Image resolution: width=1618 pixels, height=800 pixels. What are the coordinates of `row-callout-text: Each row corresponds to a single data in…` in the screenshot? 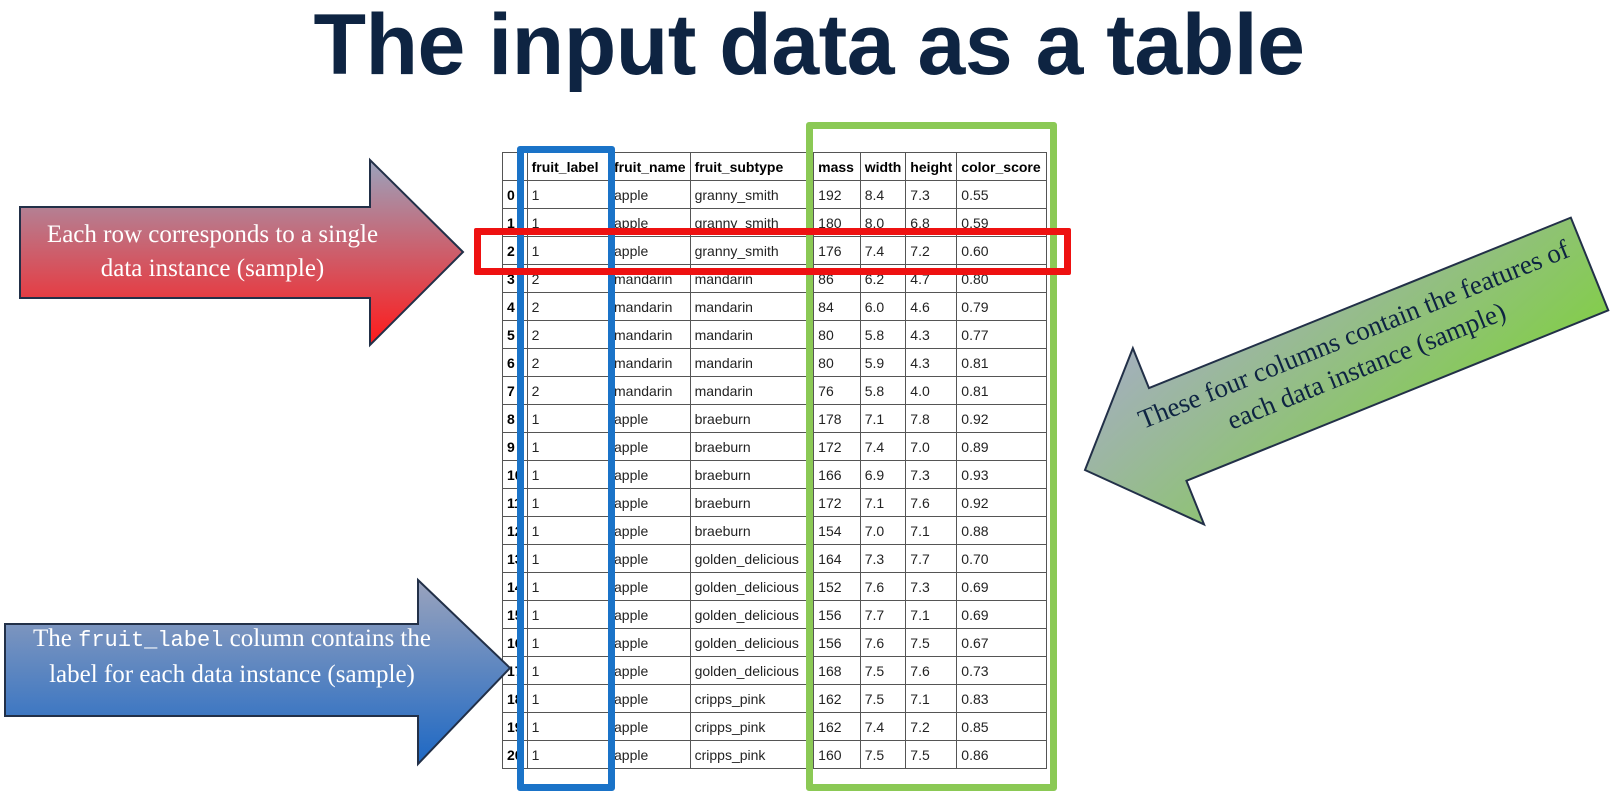 It's located at (212, 251).